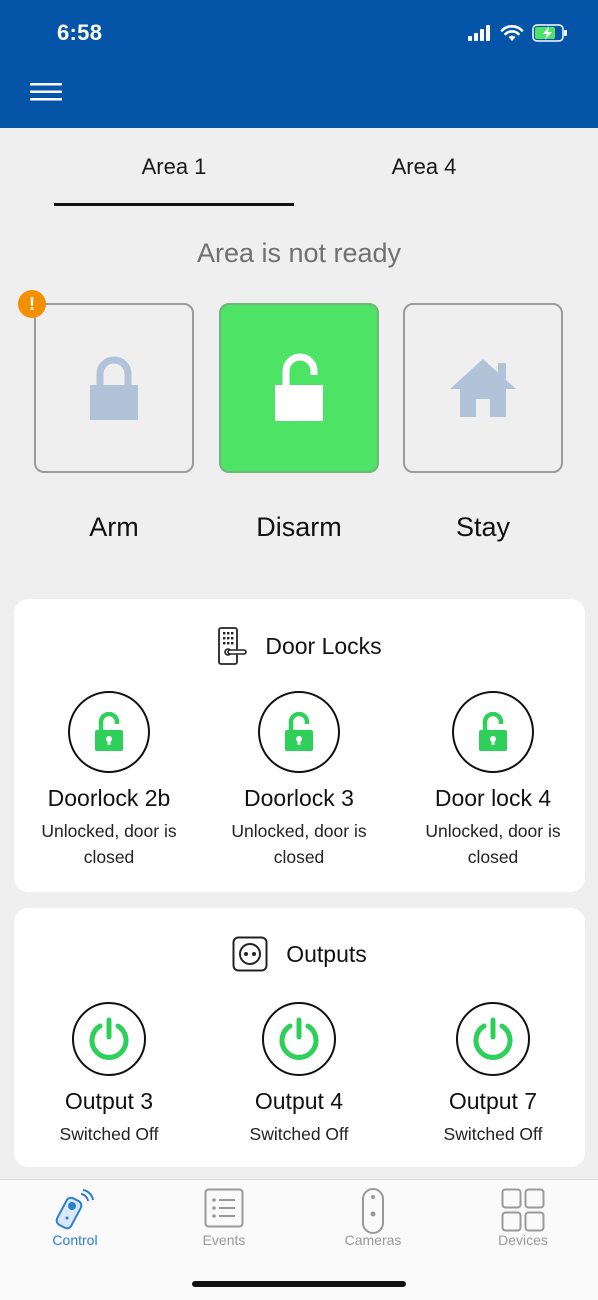  I want to click on events-list-icon, so click(224, 1208).